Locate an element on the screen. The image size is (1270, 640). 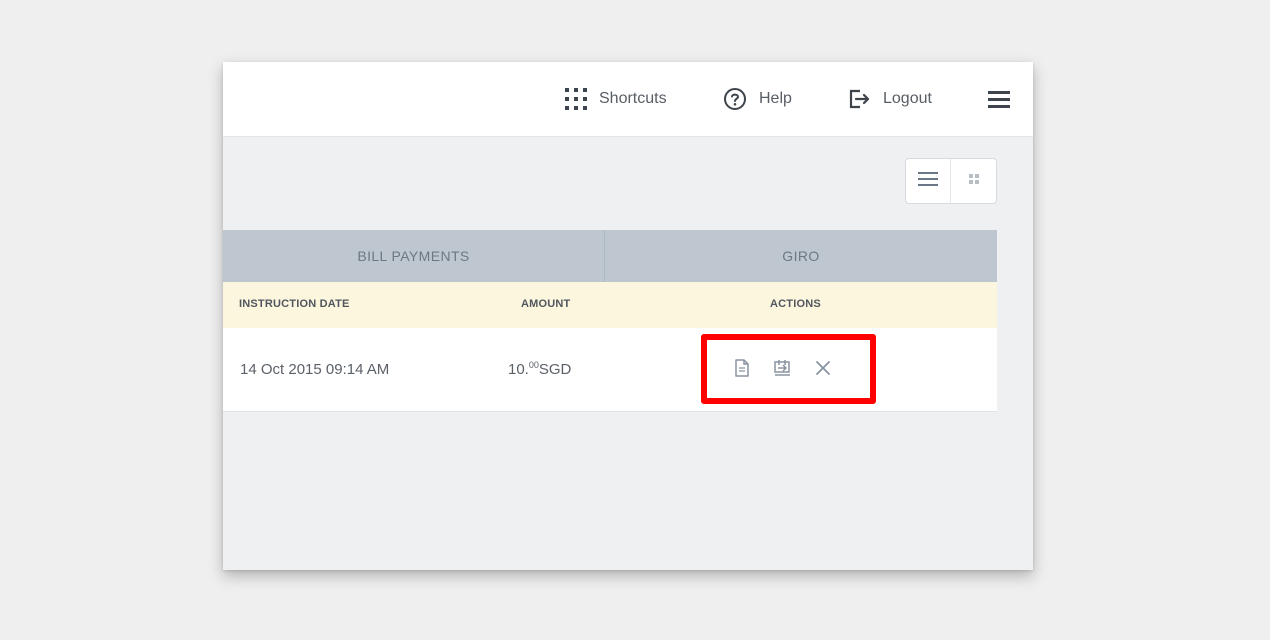
amount-decimal: 00 is located at coordinates (533, 365).